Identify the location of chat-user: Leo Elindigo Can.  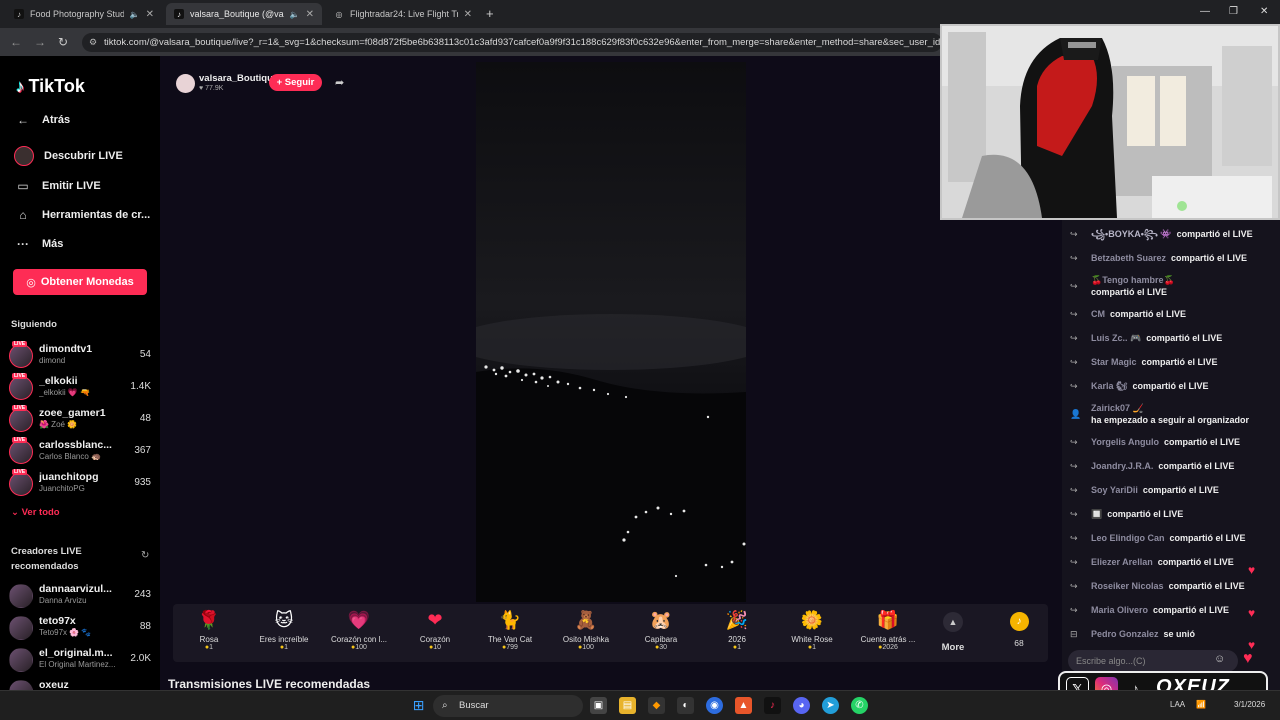
(1128, 538).